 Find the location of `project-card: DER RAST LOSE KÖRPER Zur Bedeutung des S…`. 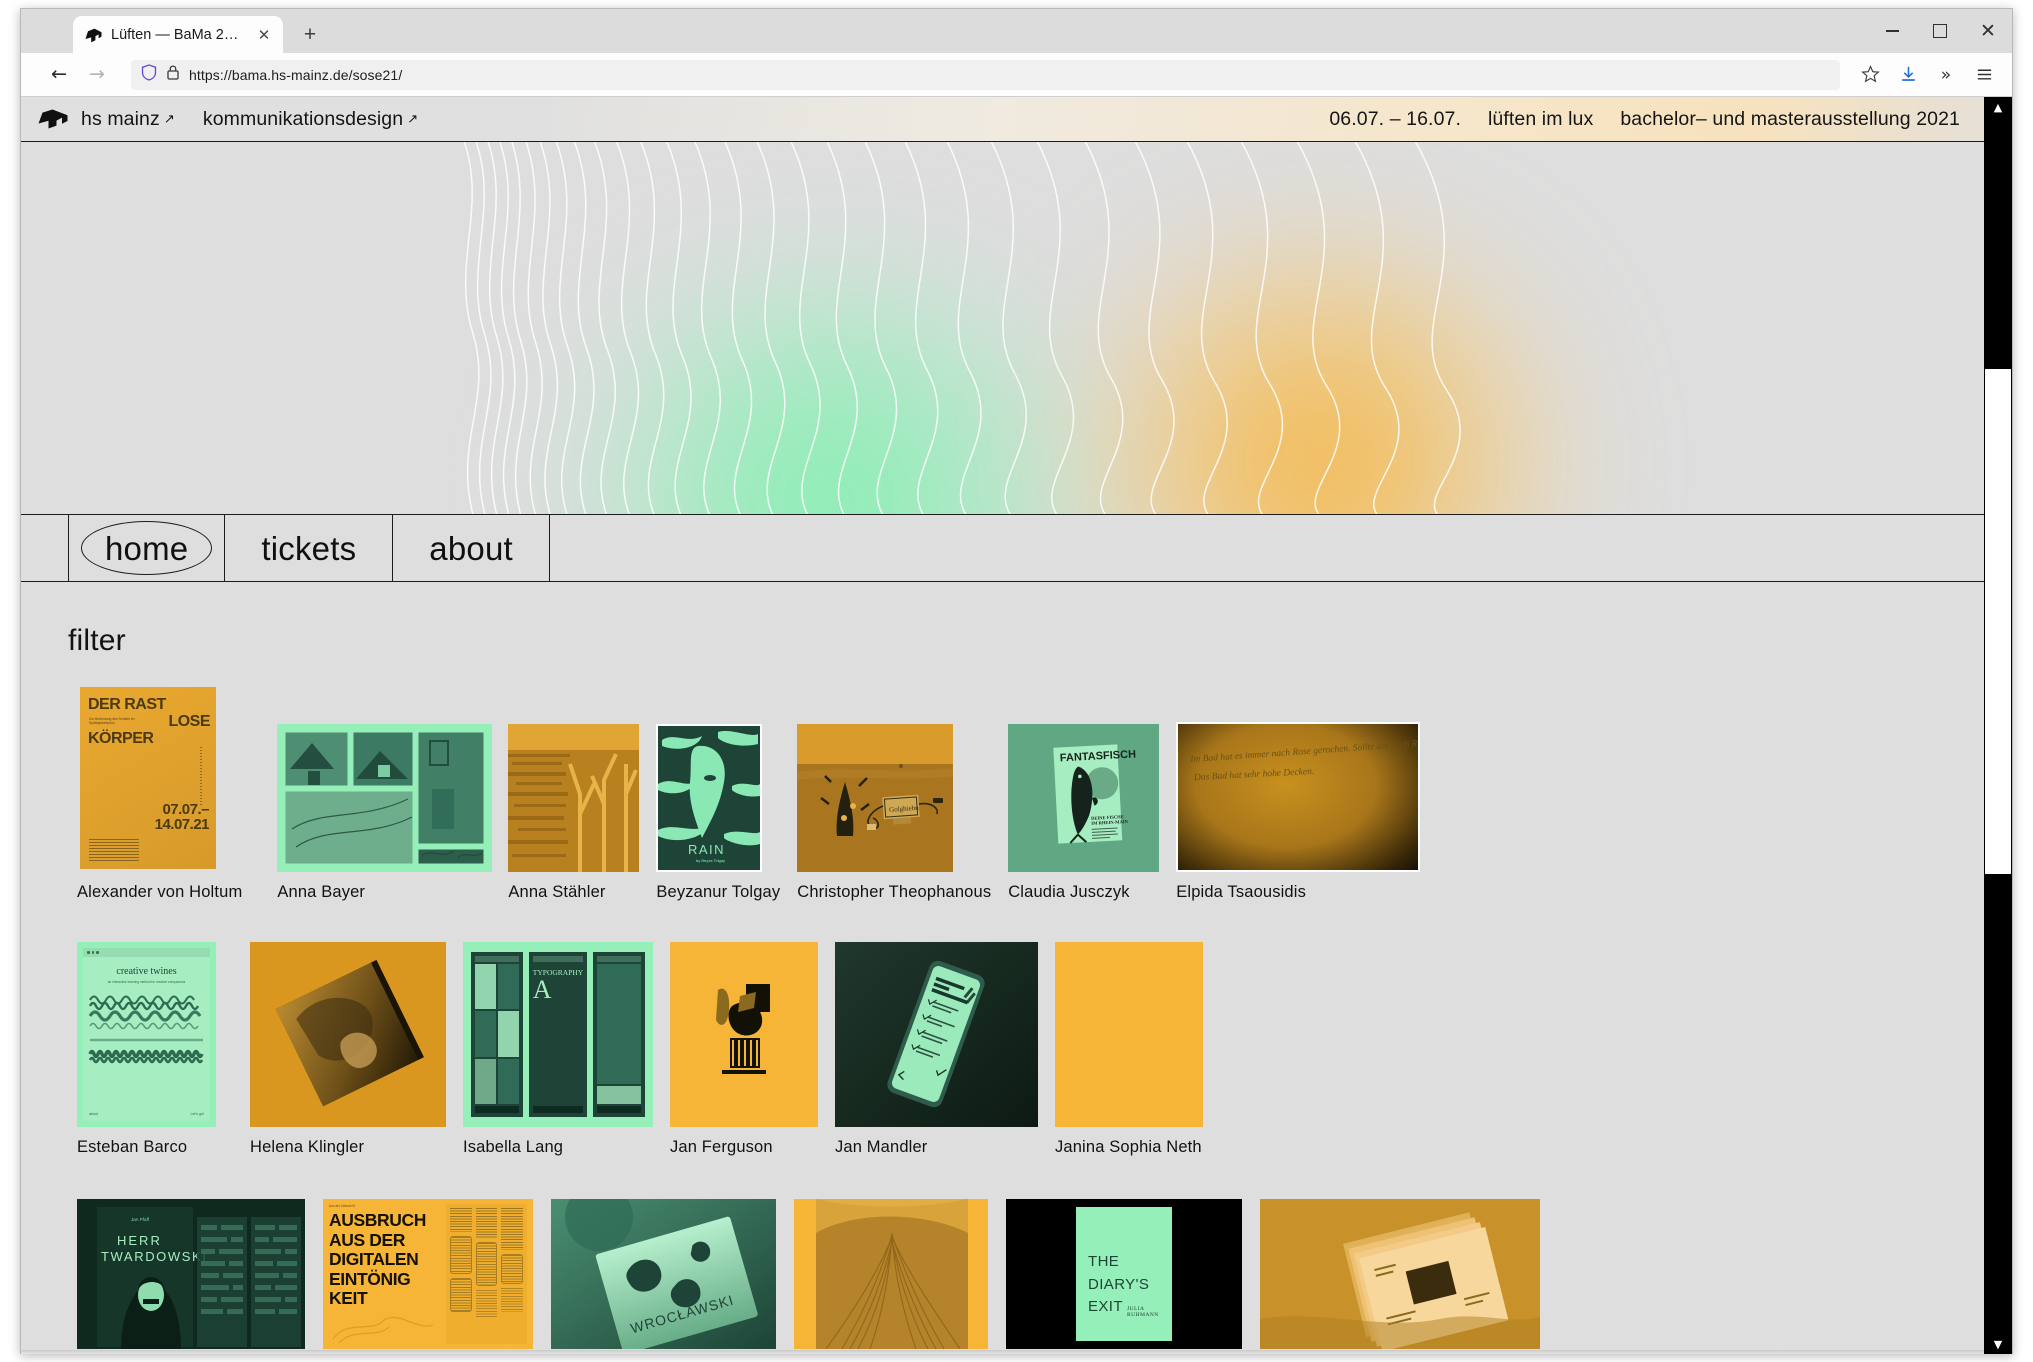

project-card: DER RAST LOSE KÖRPER Zur Bedeutung des S… is located at coordinates (159, 793).